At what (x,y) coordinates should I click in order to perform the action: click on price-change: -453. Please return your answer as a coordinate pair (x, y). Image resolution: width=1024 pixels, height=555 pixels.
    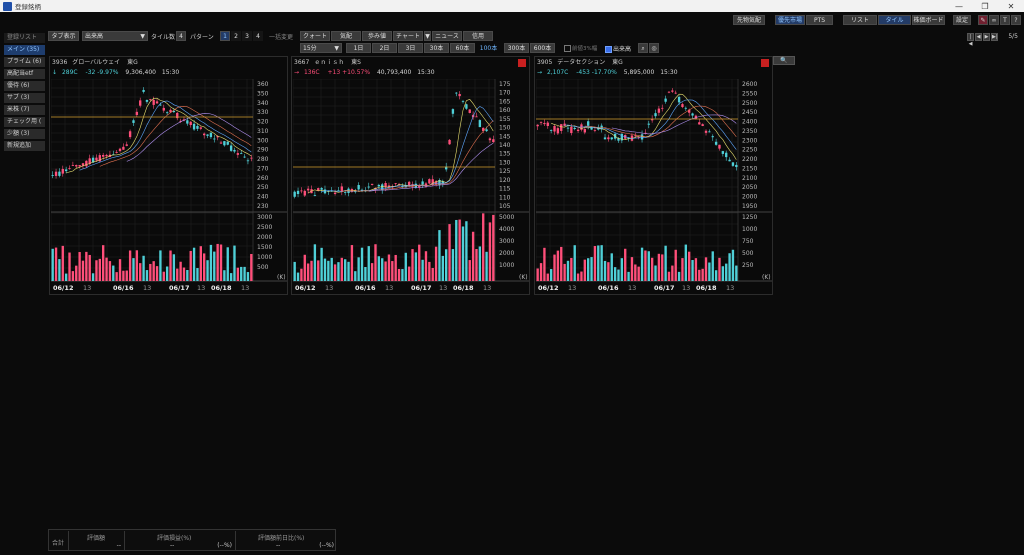
    Looking at the image, I should click on (583, 72).